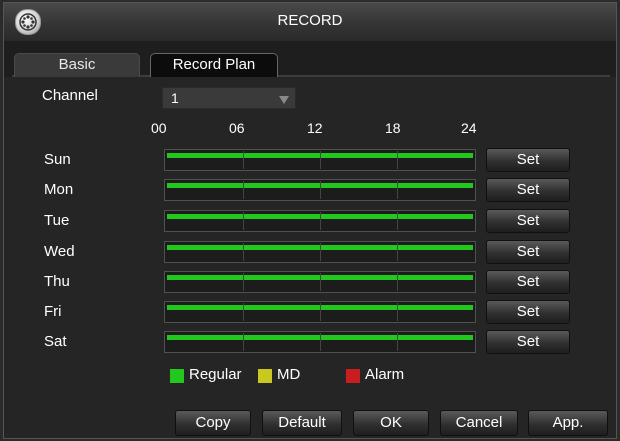 This screenshot has width=620, height=441. Describe the element at coordinates (59, 251) in the screenshot. I see `day-label-wed: Wed` at that location.